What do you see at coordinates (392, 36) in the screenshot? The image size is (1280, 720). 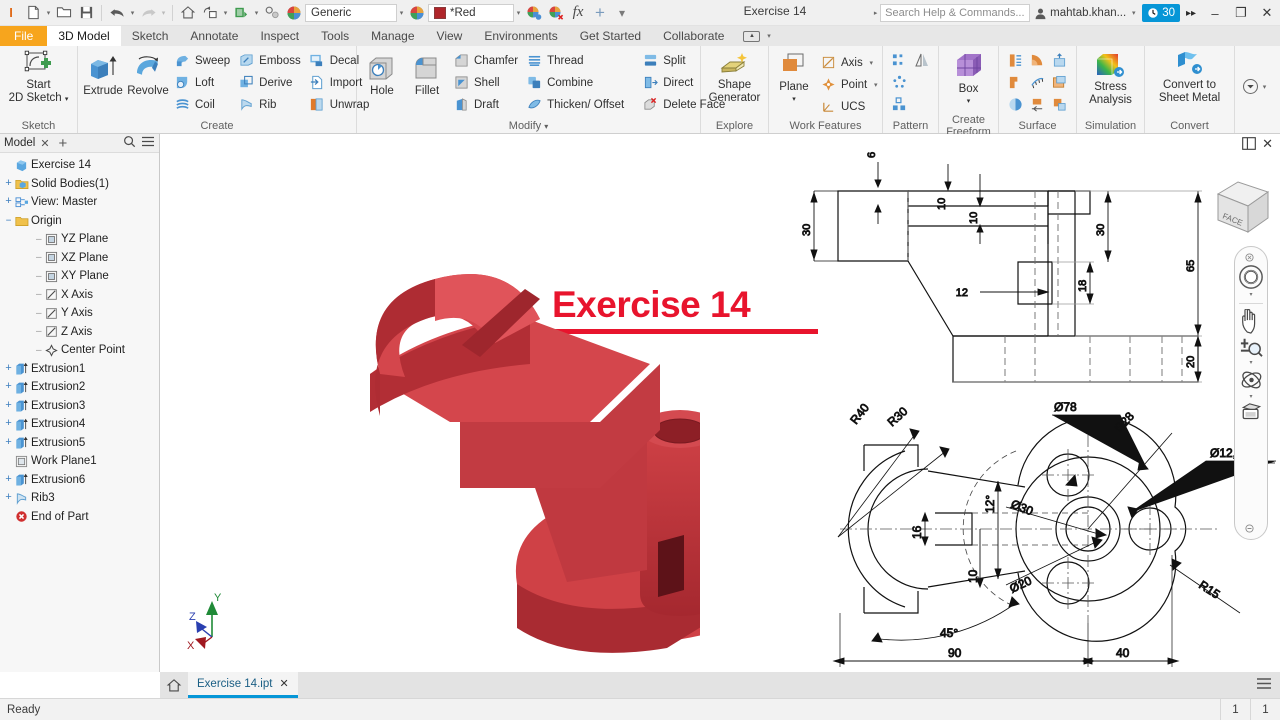 I see `tab-manage: Manage` at bounding box center [392, 36].